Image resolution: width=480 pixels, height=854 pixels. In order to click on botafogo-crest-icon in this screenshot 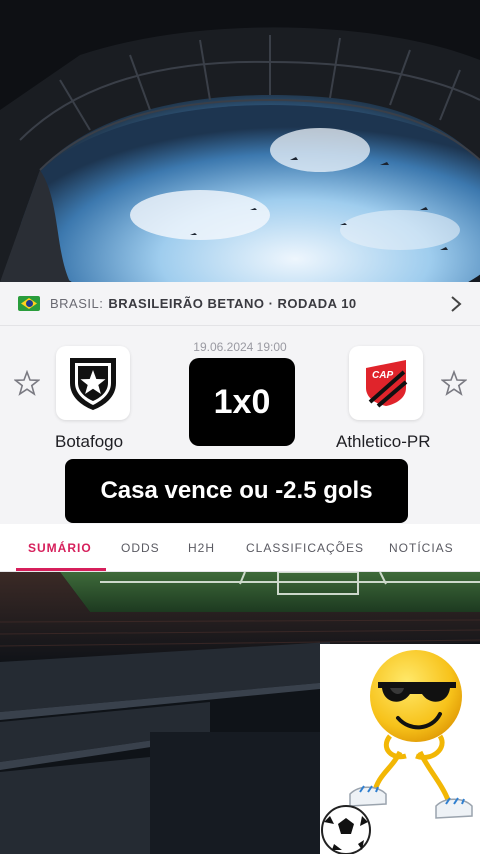, I will do `click(93, 384)`.